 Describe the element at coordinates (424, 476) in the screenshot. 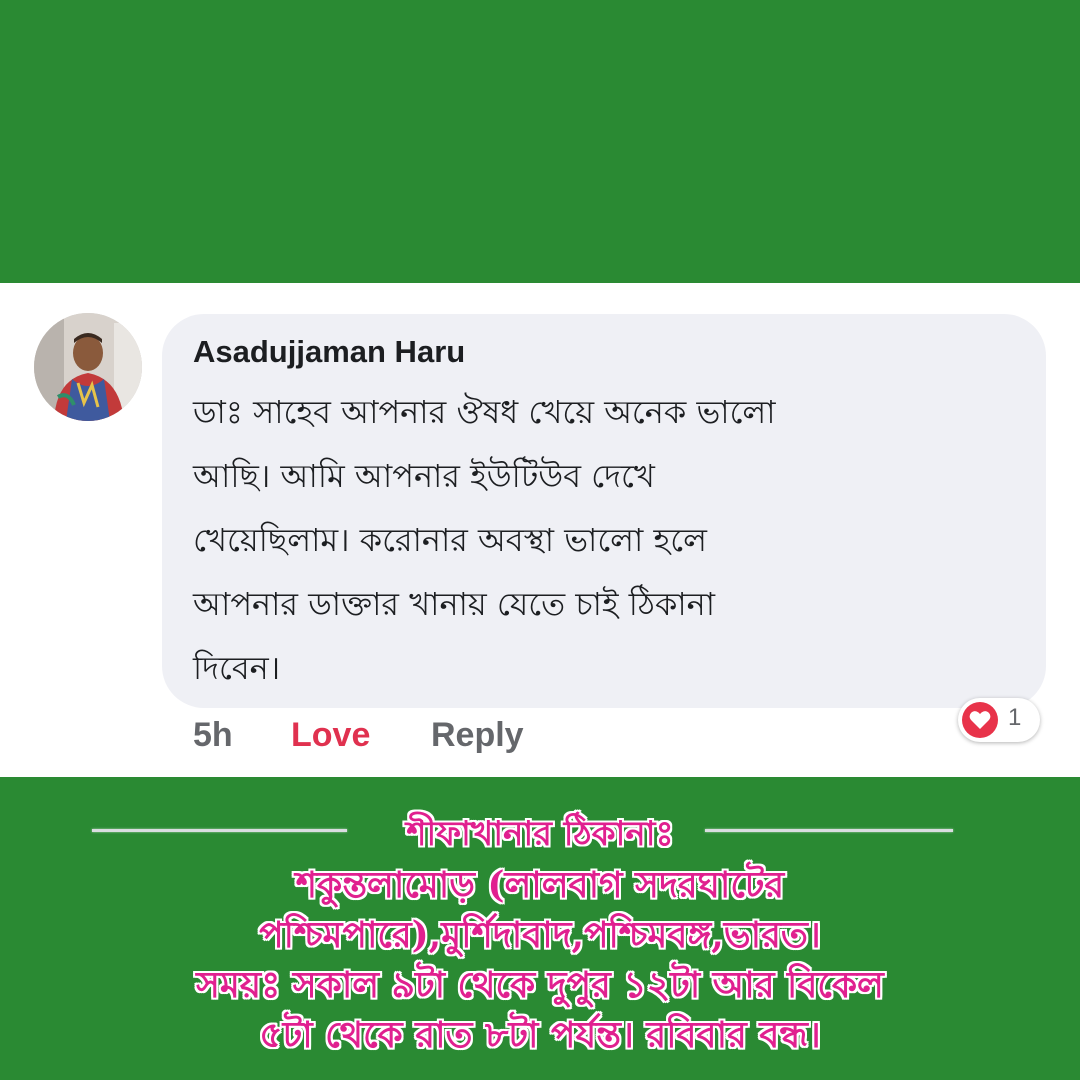

I see `comment-line: আছি। আমি আপনার ইউটিউব দেখে` at that location.